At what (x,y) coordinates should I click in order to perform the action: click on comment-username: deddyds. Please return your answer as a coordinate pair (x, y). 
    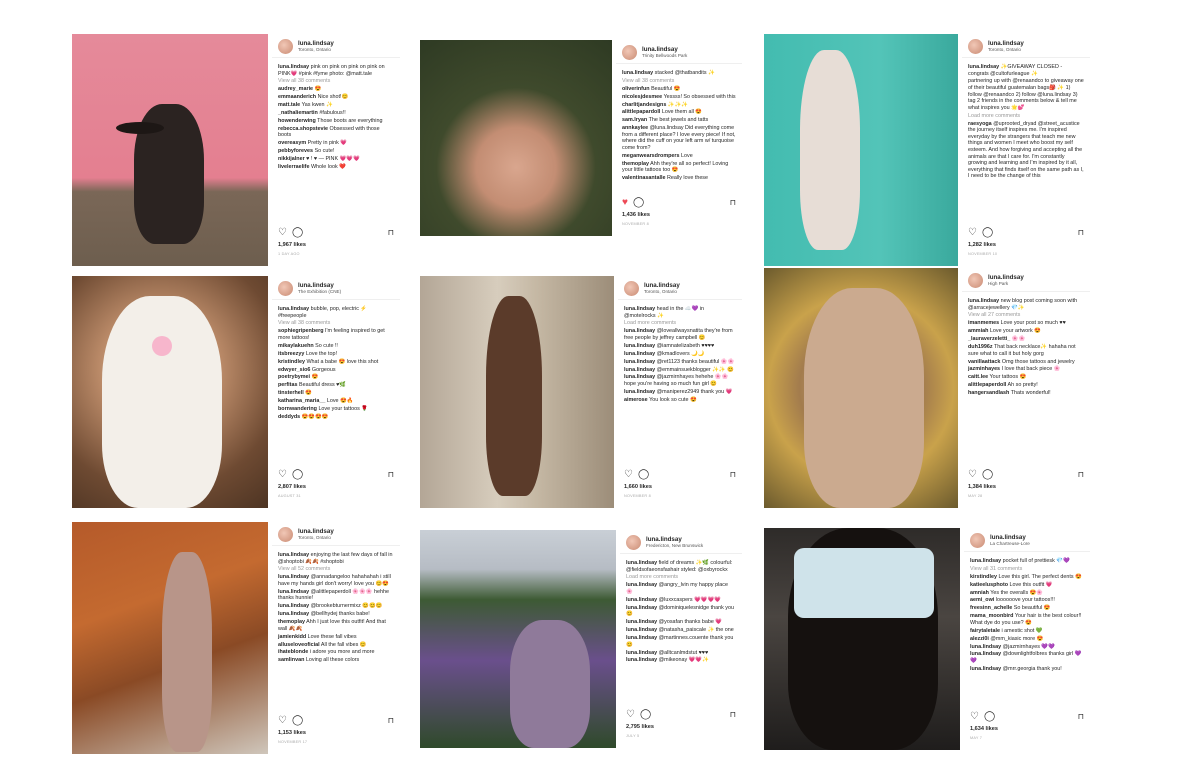
    Looking at the image, I should click on (289, 417).